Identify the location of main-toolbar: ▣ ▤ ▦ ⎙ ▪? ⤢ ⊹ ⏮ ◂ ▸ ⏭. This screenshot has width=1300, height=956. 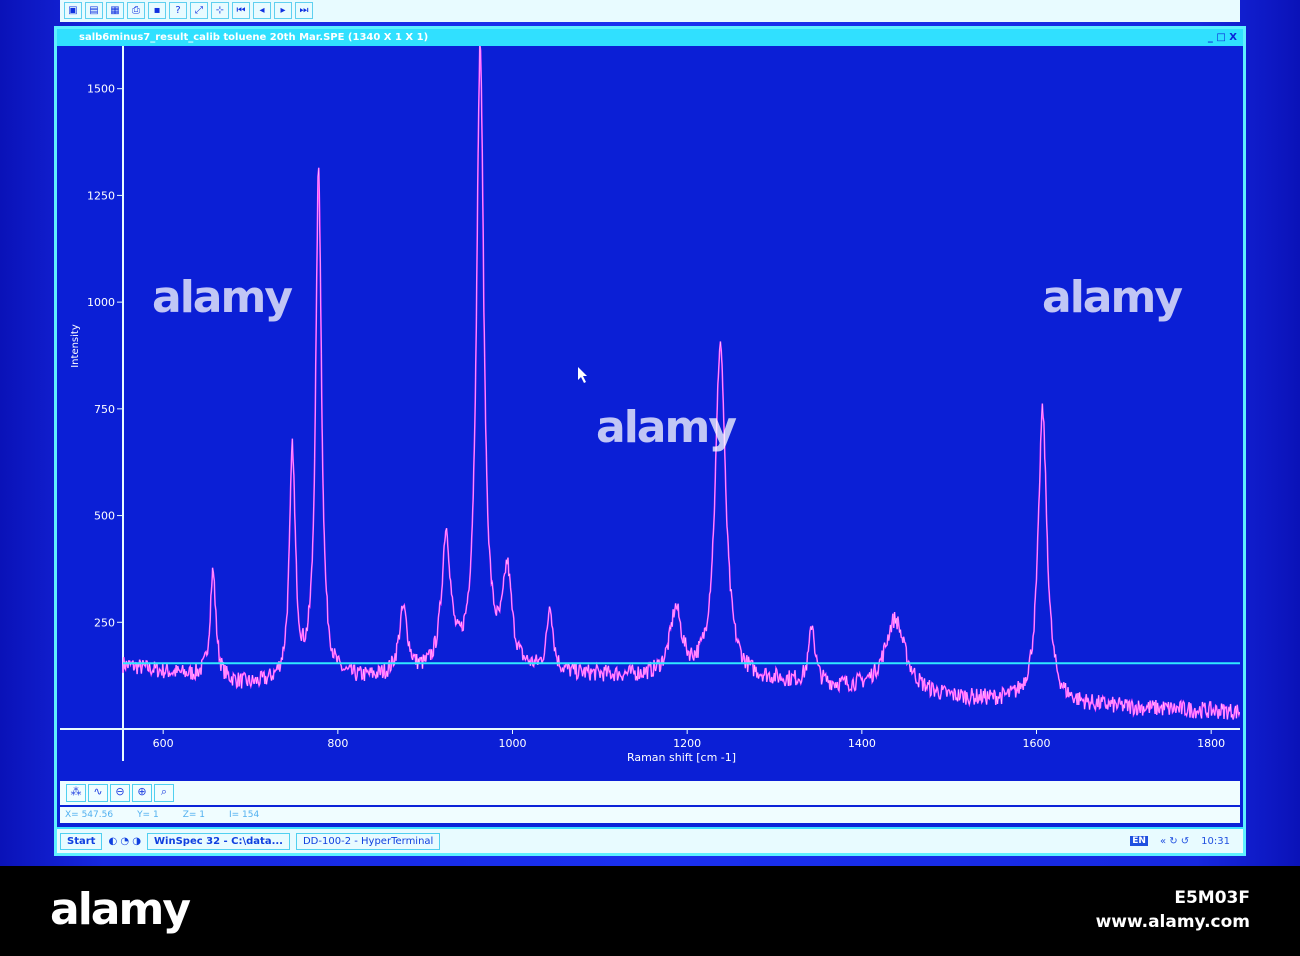
(650, 11).